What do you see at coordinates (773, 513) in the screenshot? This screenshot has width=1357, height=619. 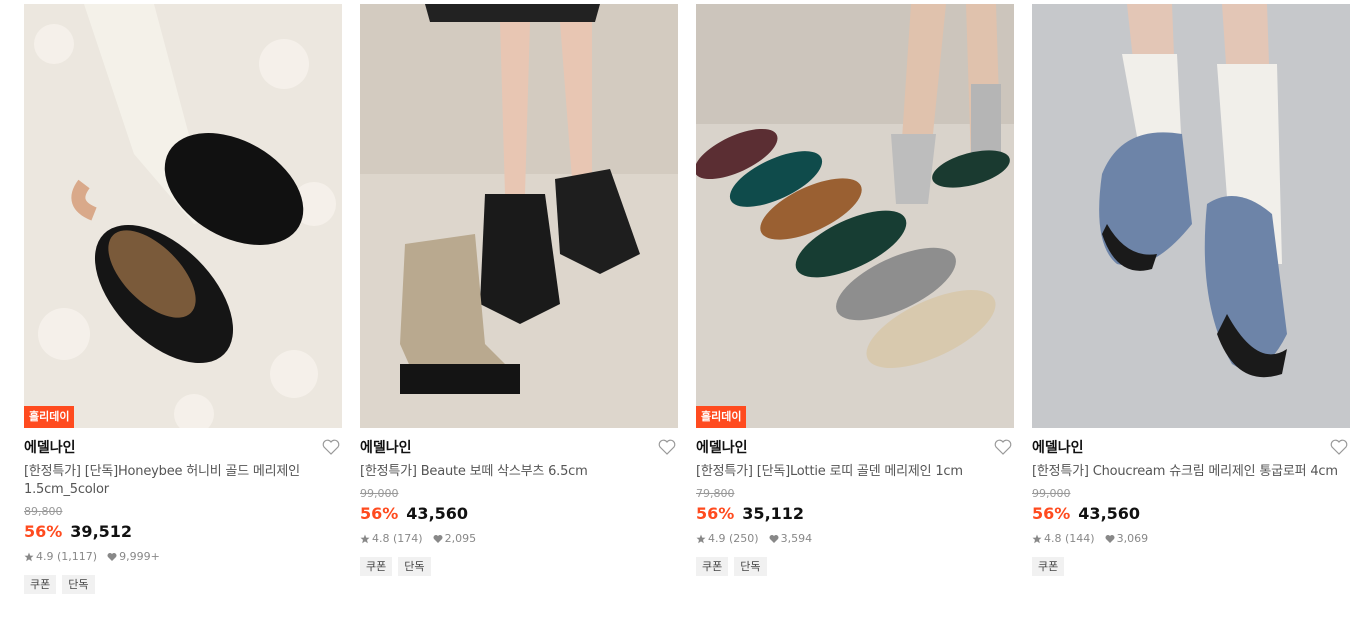 I see `sale-price: 35,112` at bounding box center [773, 513].